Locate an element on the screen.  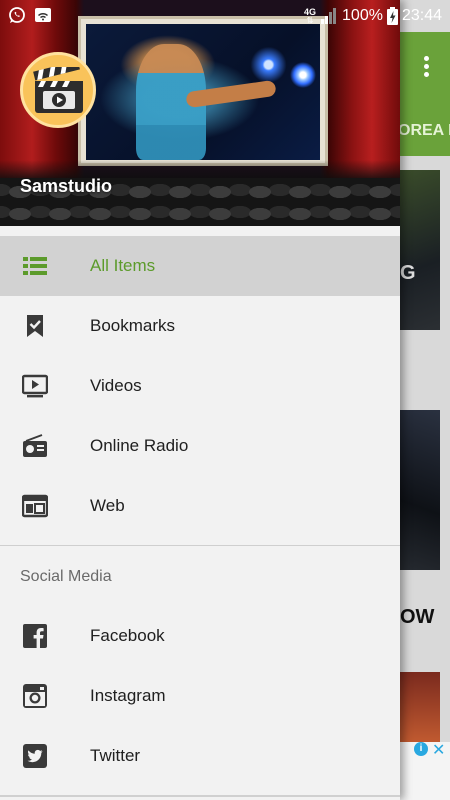
header-cover-image is located at coordinates (203, 92).